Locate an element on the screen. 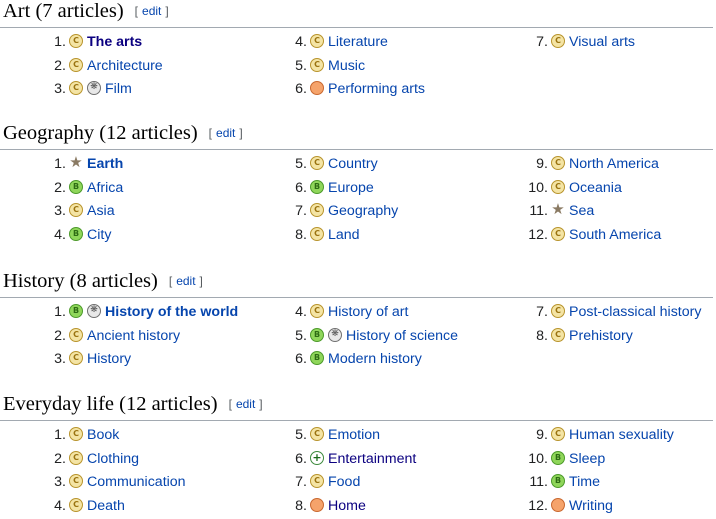 The image size is (716, 519). article-link: City is located at coordinates (99, 235).